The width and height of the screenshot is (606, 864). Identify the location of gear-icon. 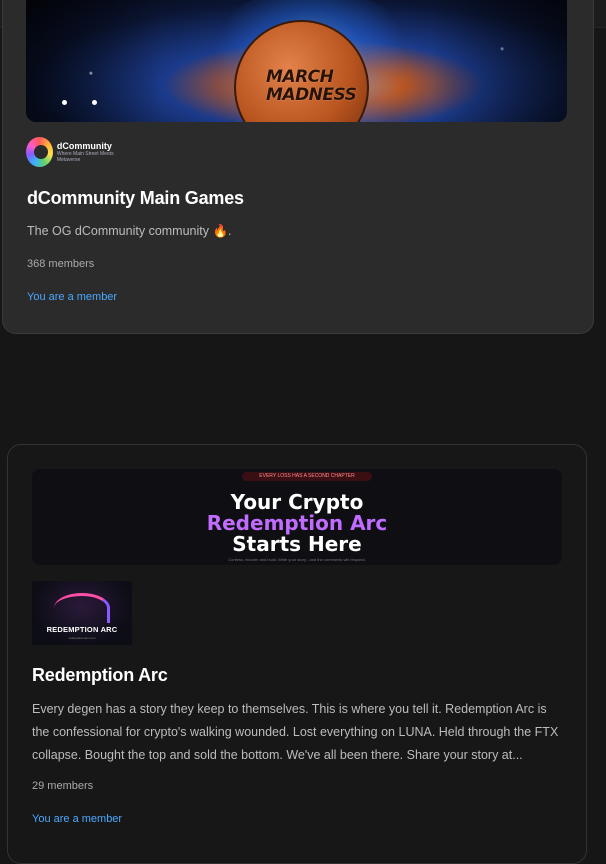
(39, 152).